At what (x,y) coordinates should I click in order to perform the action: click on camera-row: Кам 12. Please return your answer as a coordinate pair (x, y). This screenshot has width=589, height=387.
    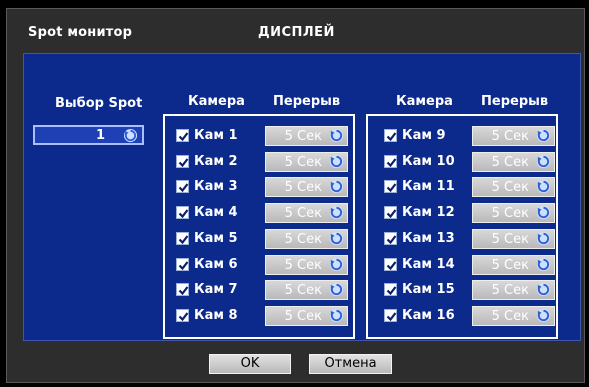
    Looking at the image, I should click on (429, 213).